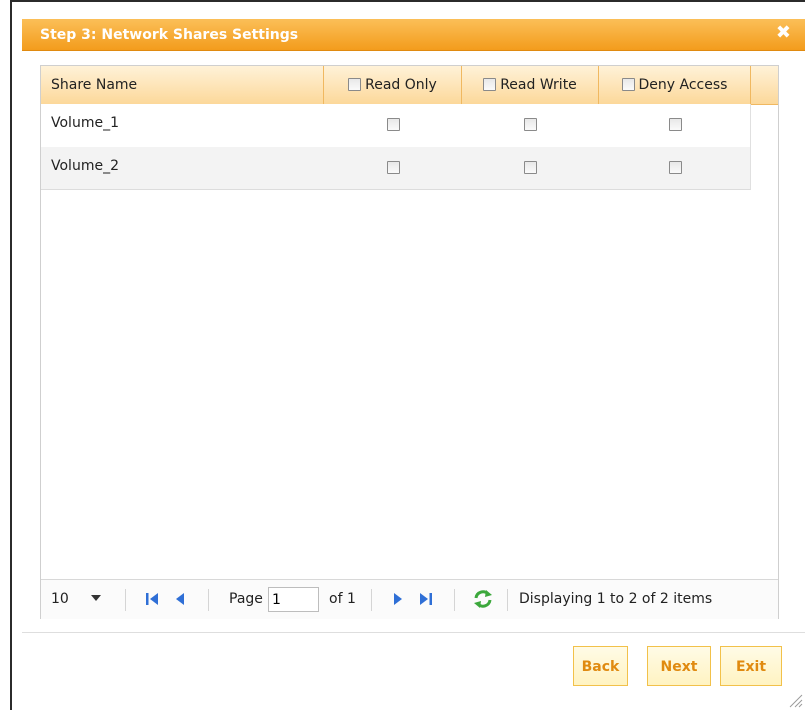  What do you see at coordinates (11, 355) in the screenshot?
I see `window-frame-left` at bounding box center [11, 355].